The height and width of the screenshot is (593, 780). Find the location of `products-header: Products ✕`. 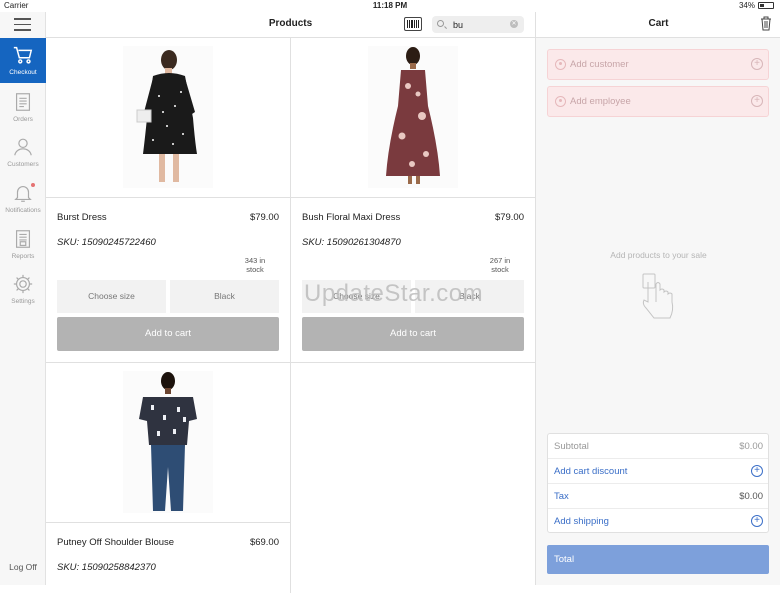

products-header: Products ✕ is located at coordinates (290, 25).